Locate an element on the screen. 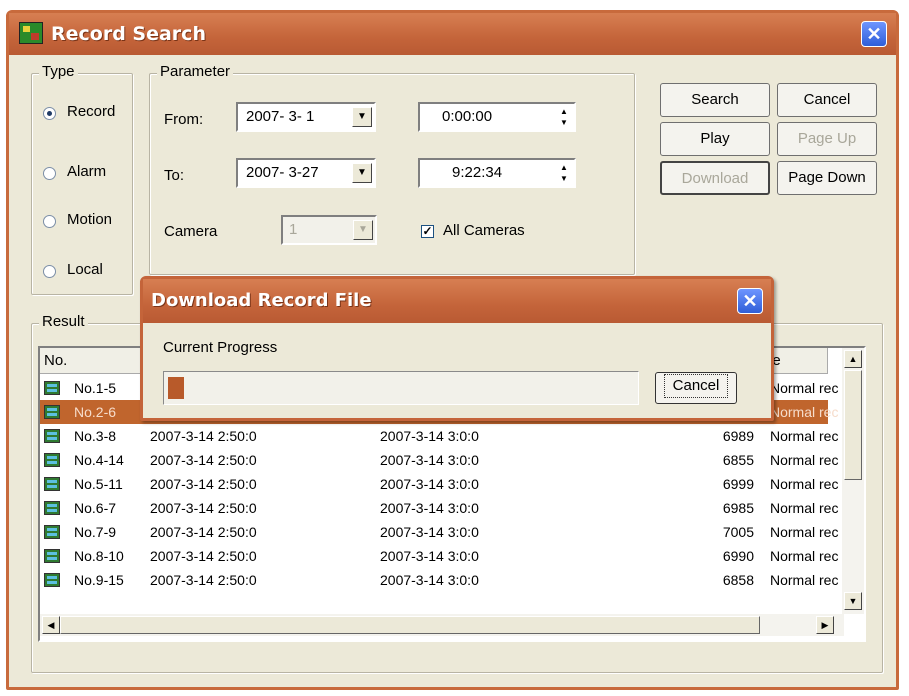 The width and height of the screenshot is (909, 696). cancel-button: Cancel is located at coordinates (827, 100).